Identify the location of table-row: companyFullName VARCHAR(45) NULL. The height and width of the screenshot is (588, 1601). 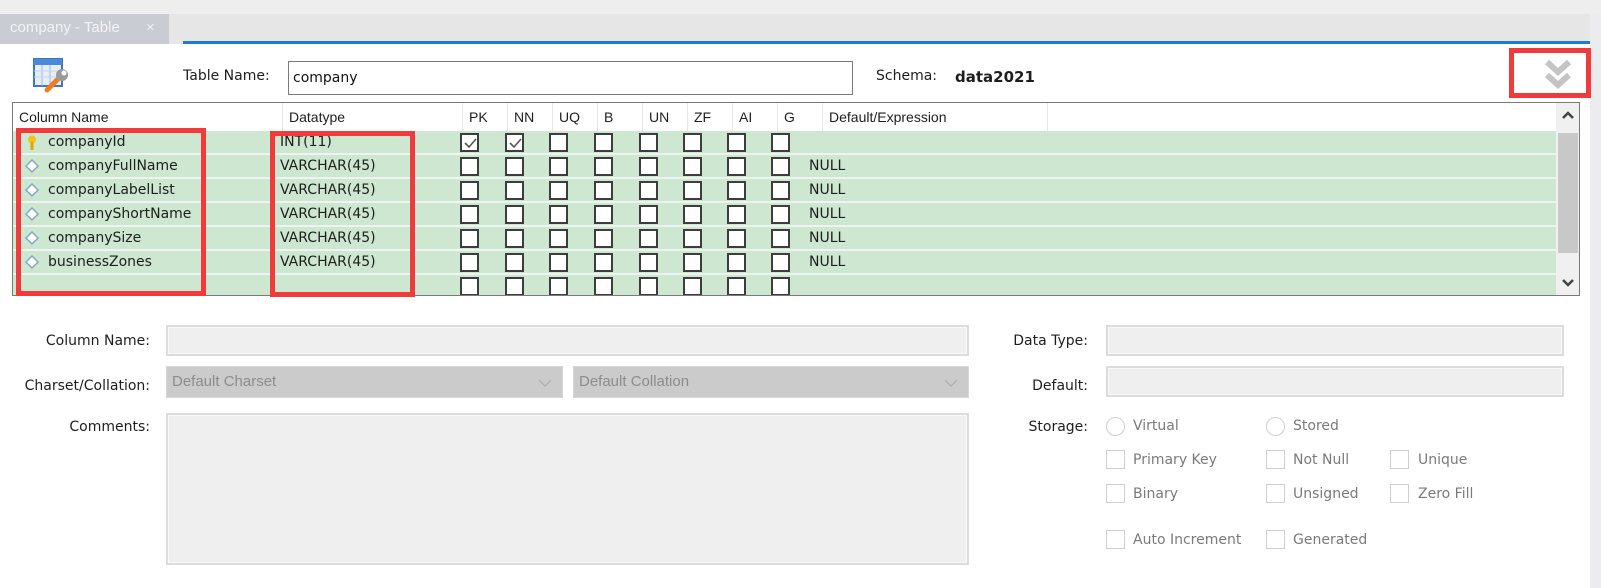
(784, 167).